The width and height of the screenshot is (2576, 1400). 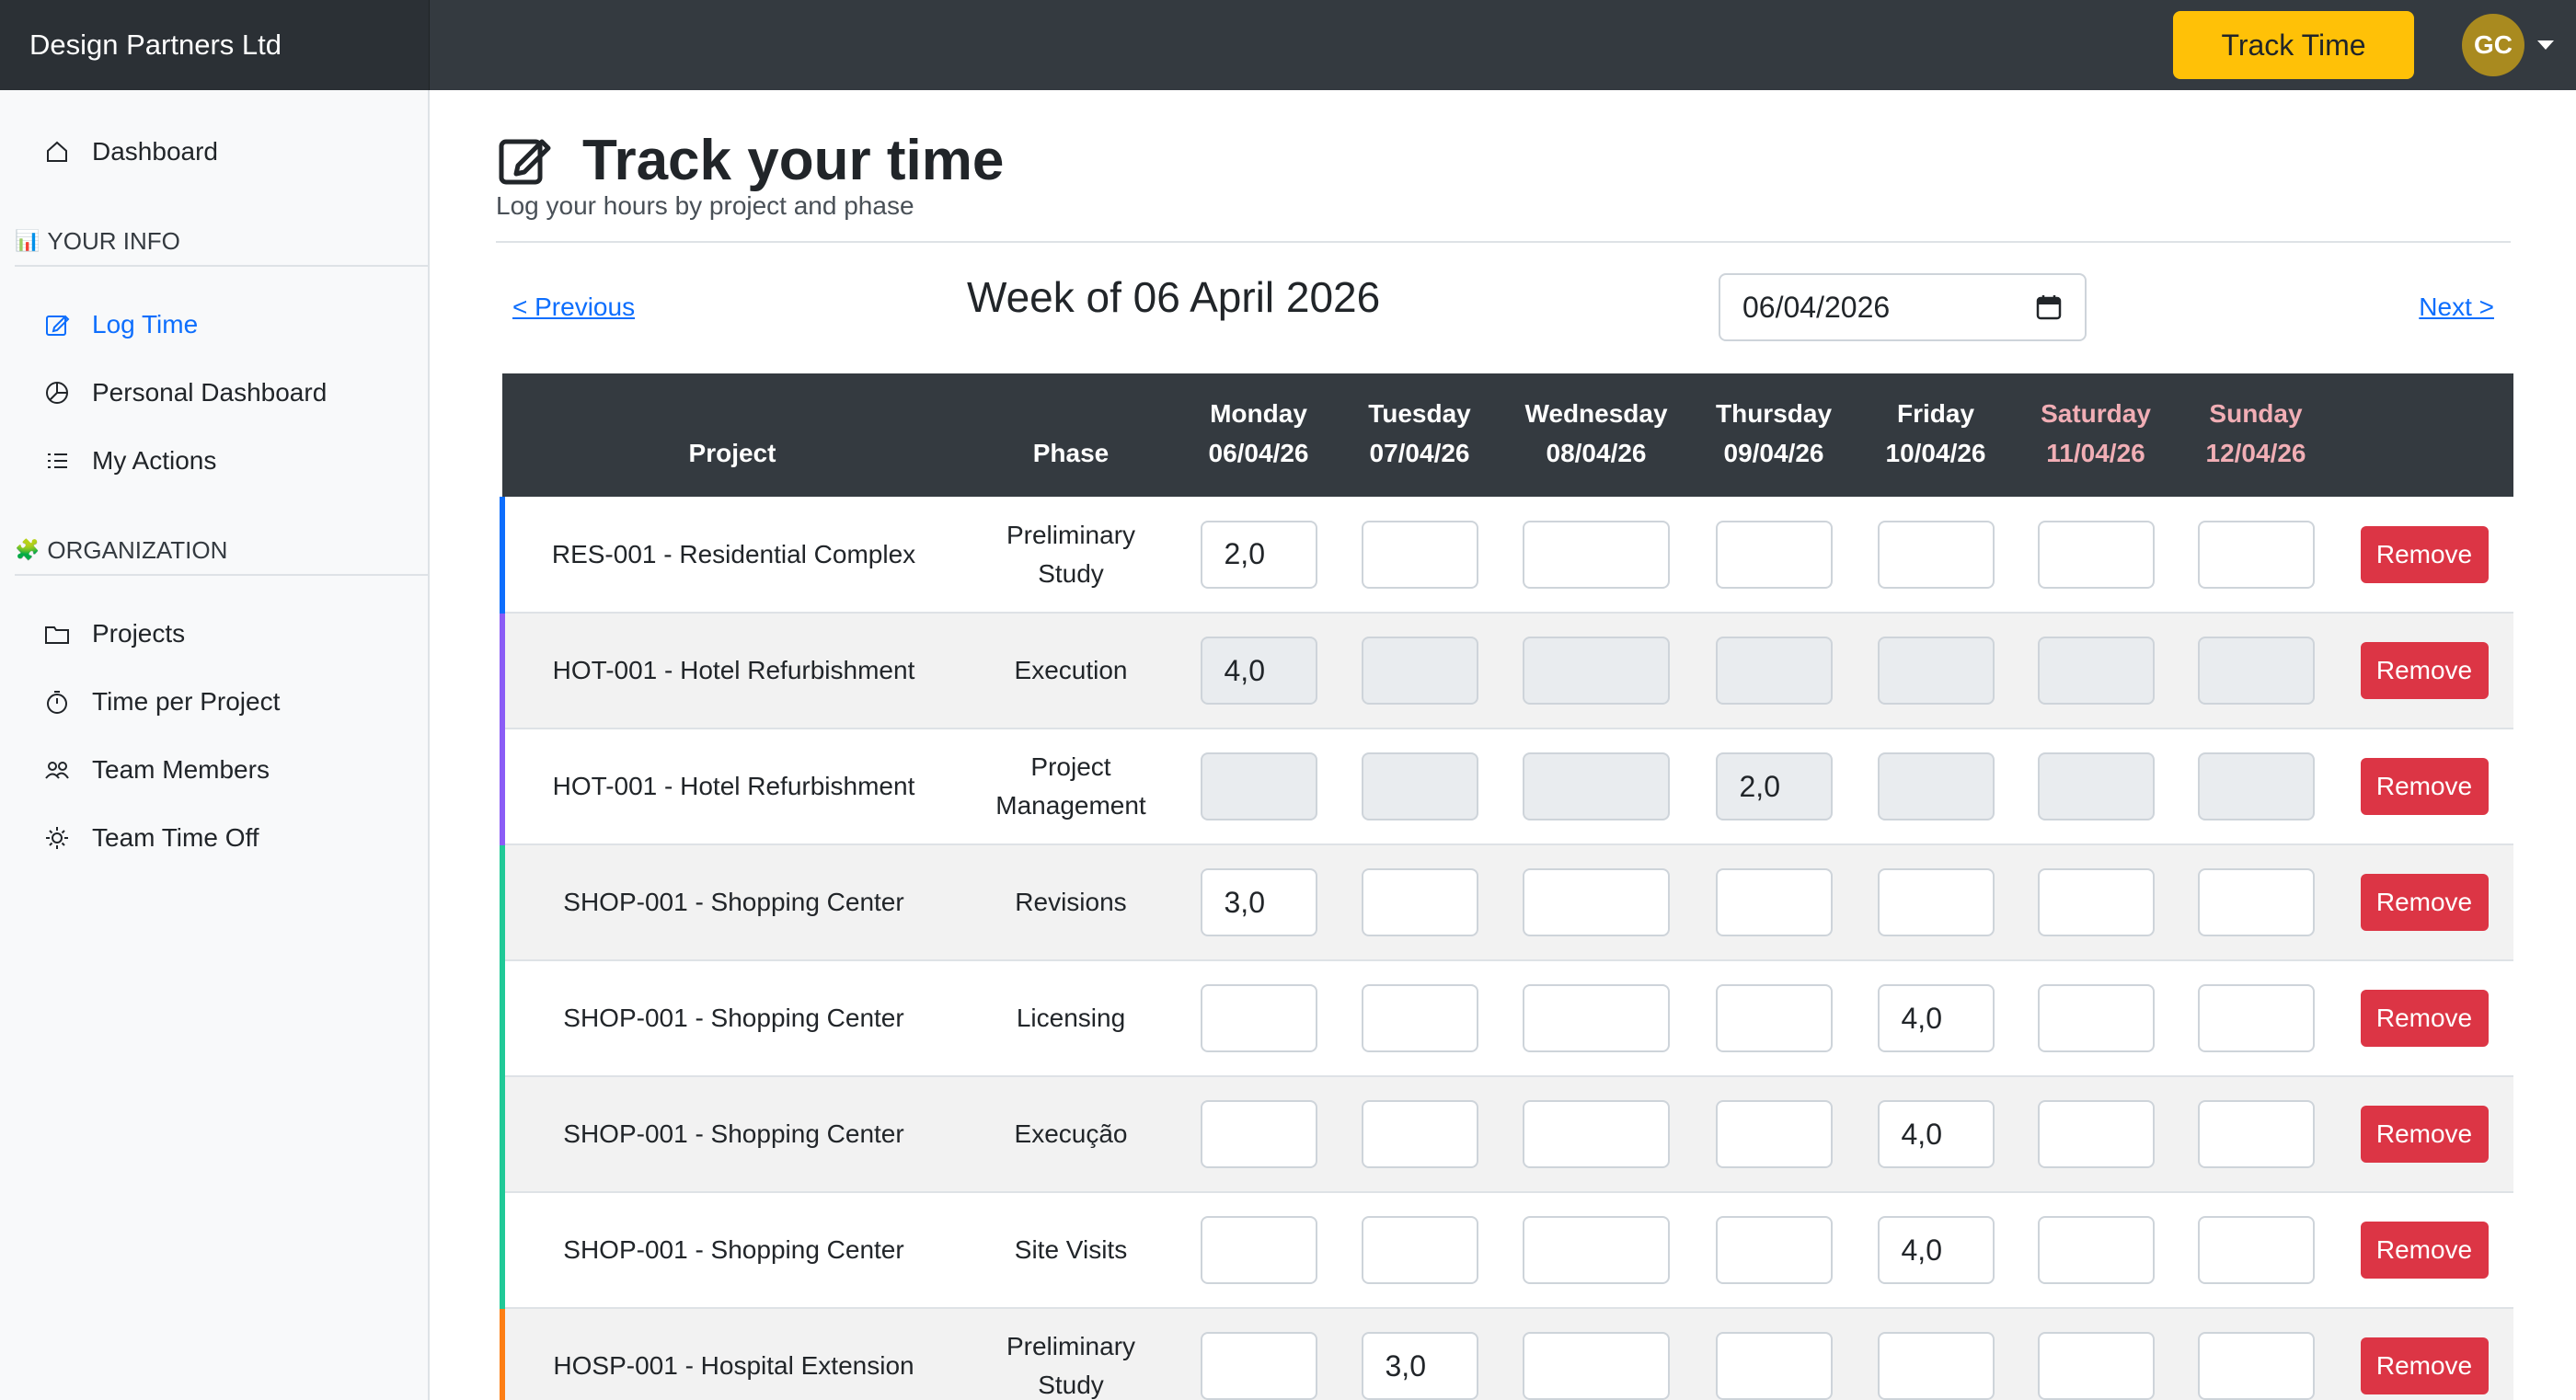 What do you see at coordinates (2049, 307) in the screenshot?
I see `calendar-icon` at bounding box center [2049, 307].